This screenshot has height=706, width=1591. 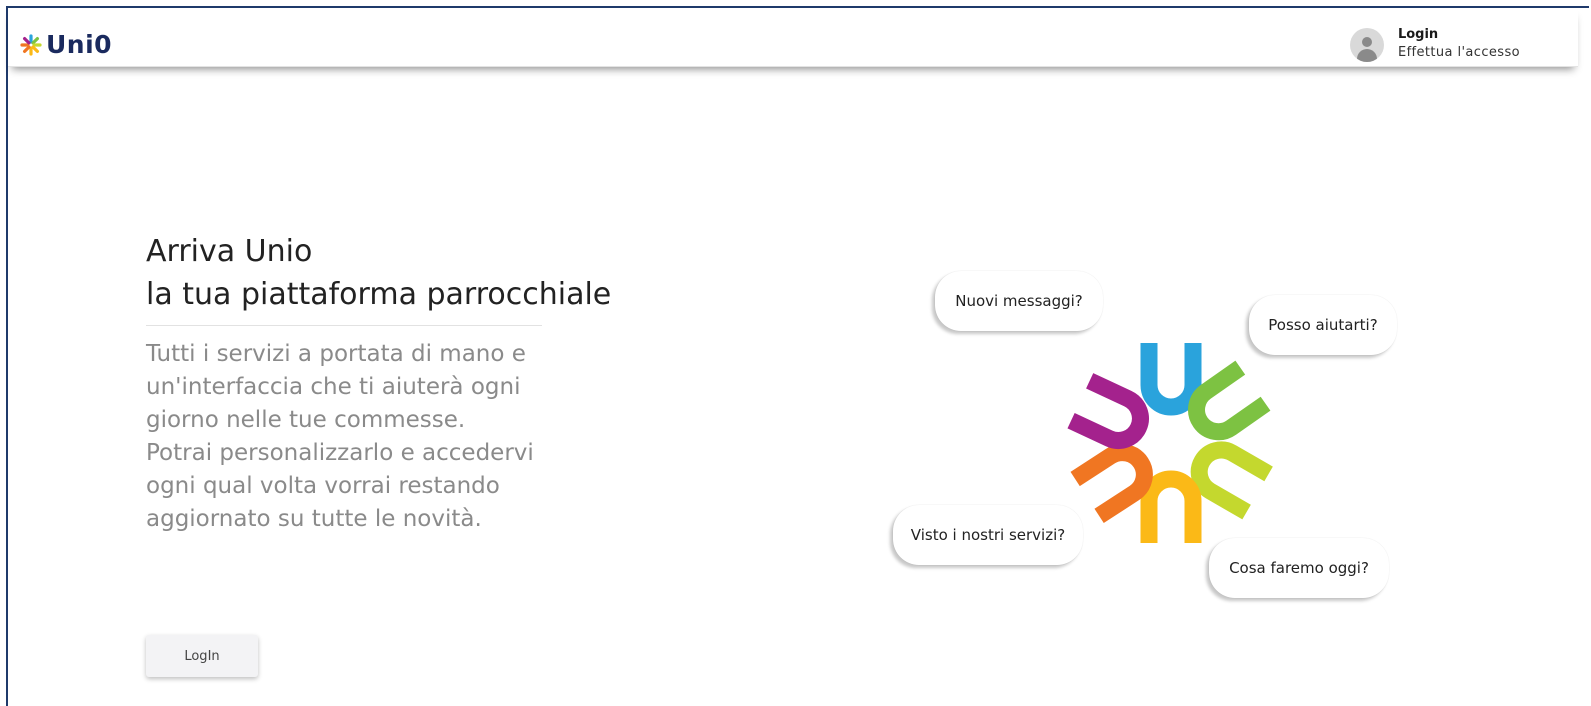 What do you see at coordinates (1458, 52) in the screenshot?
I see `user-login-subtitle: Effettua l'accesso` at bounding box center [1458, 52].